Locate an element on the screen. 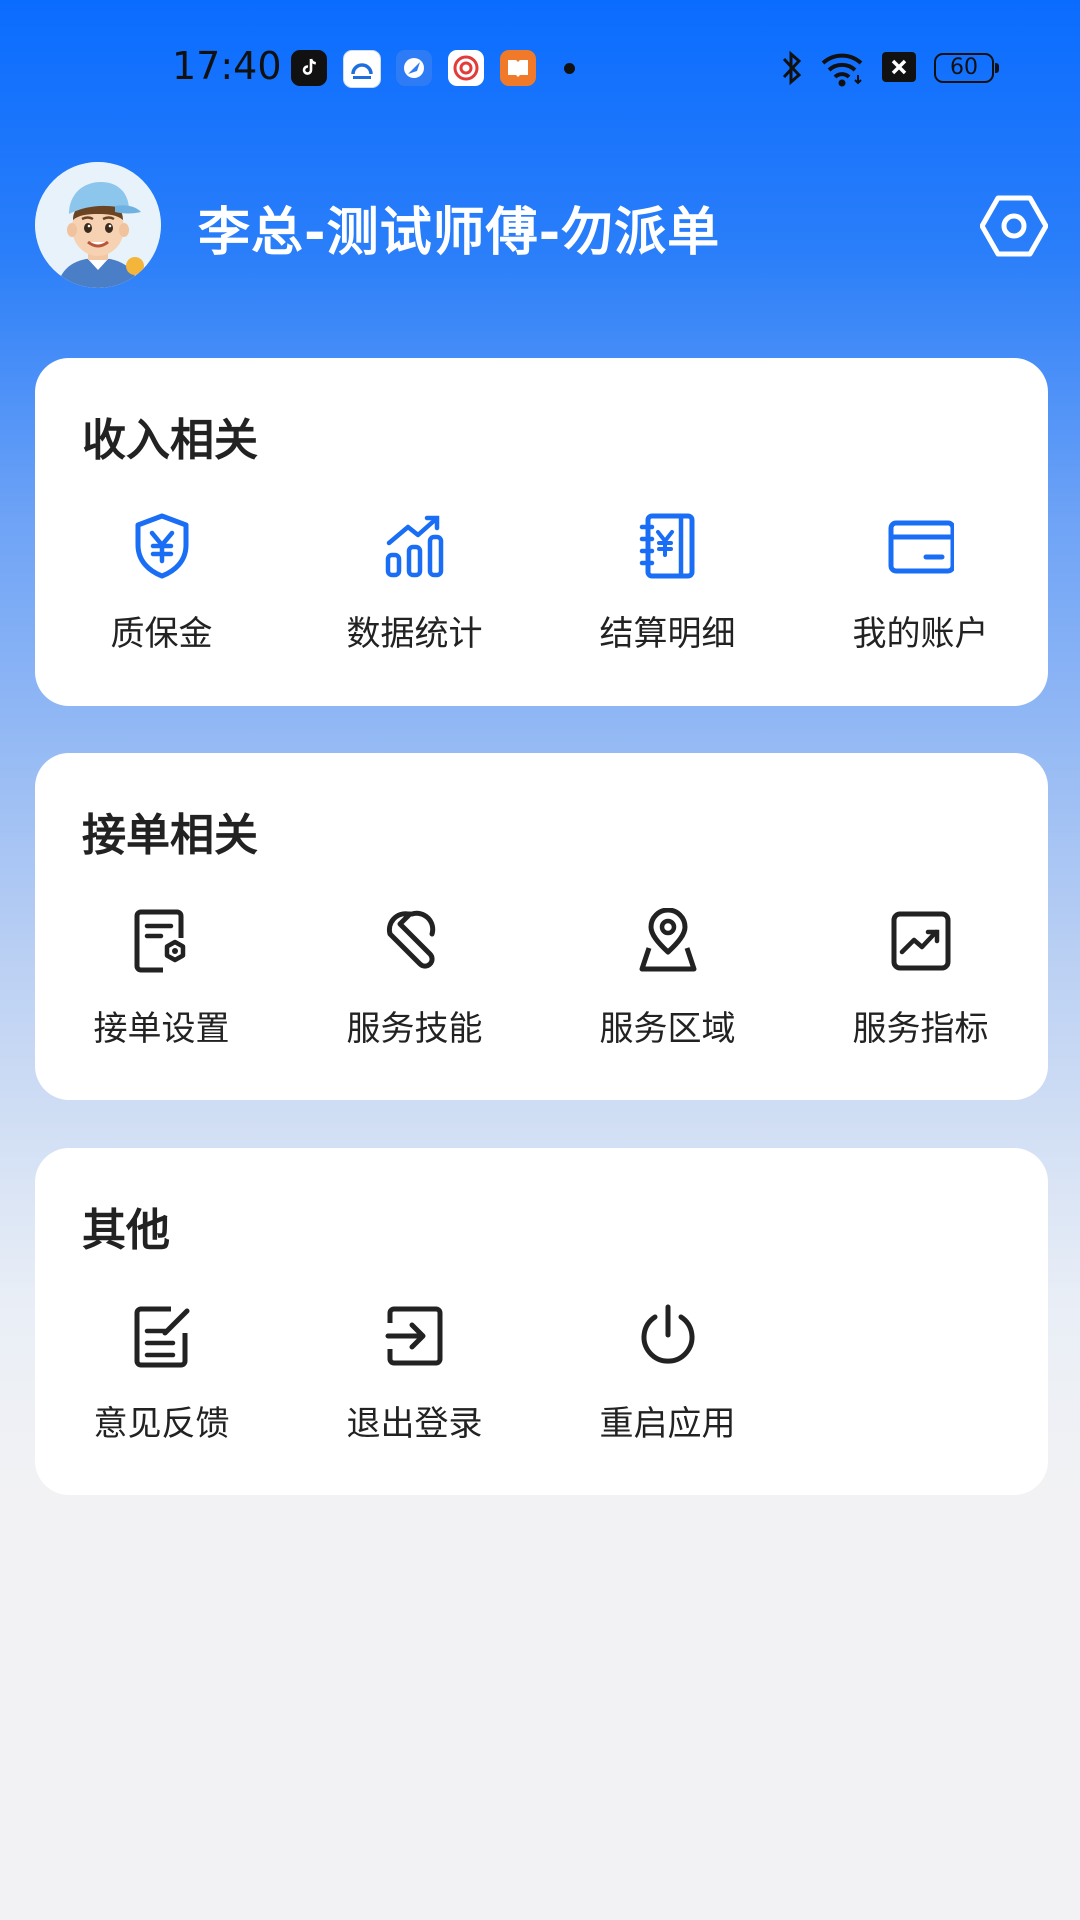  item-label: 服务指标 is located at coordinates (920, 1029).